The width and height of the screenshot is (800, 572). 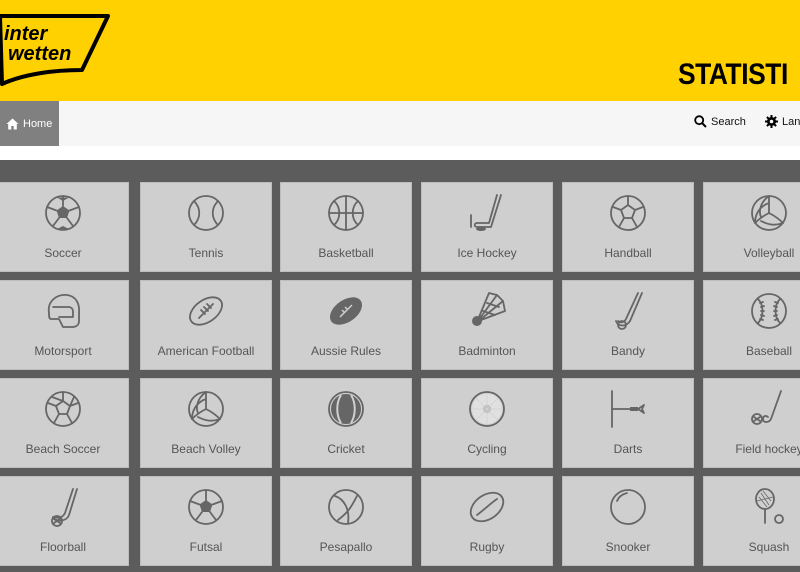 I want to click on logo-line2: wetten, so click(x=39, y=54).